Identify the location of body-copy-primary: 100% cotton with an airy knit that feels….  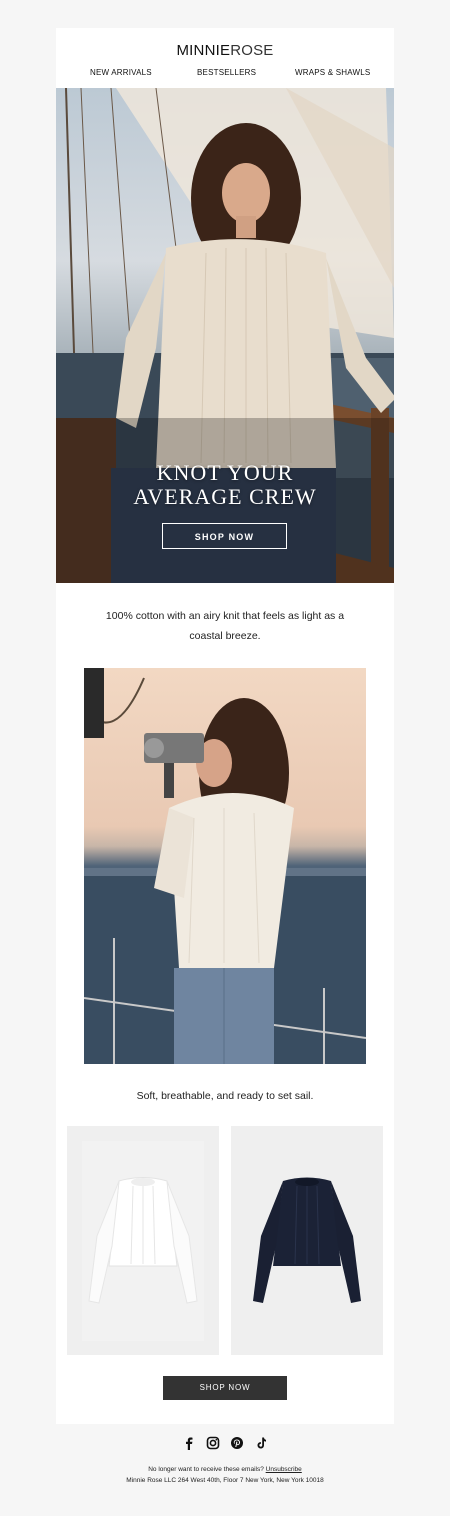
(225, 626).